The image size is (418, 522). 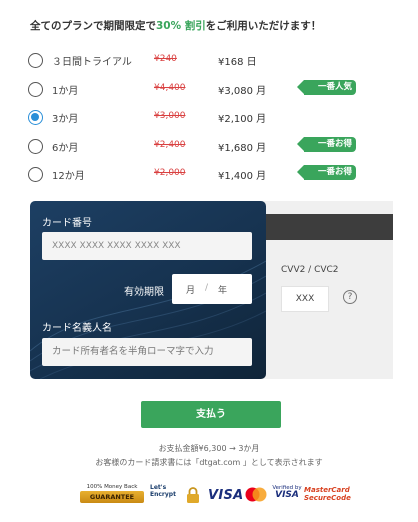 What do you see at coordinates (65, 91) in the screenshot?
I see `plan-name: 1か月` at bounding box center [65, 91].